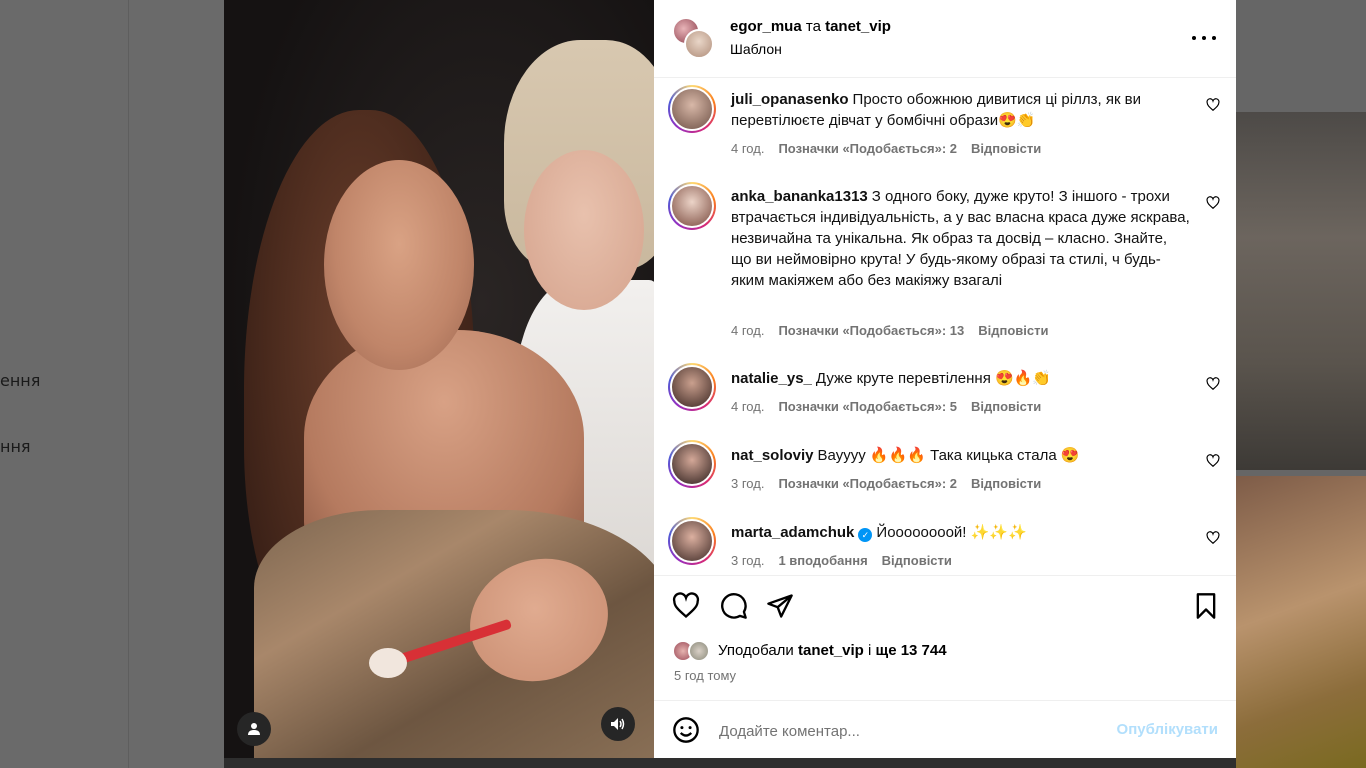 This screenshot has width=1366, height=768. I want to click on publish-button: Опублікувати, so click(1167, 729).